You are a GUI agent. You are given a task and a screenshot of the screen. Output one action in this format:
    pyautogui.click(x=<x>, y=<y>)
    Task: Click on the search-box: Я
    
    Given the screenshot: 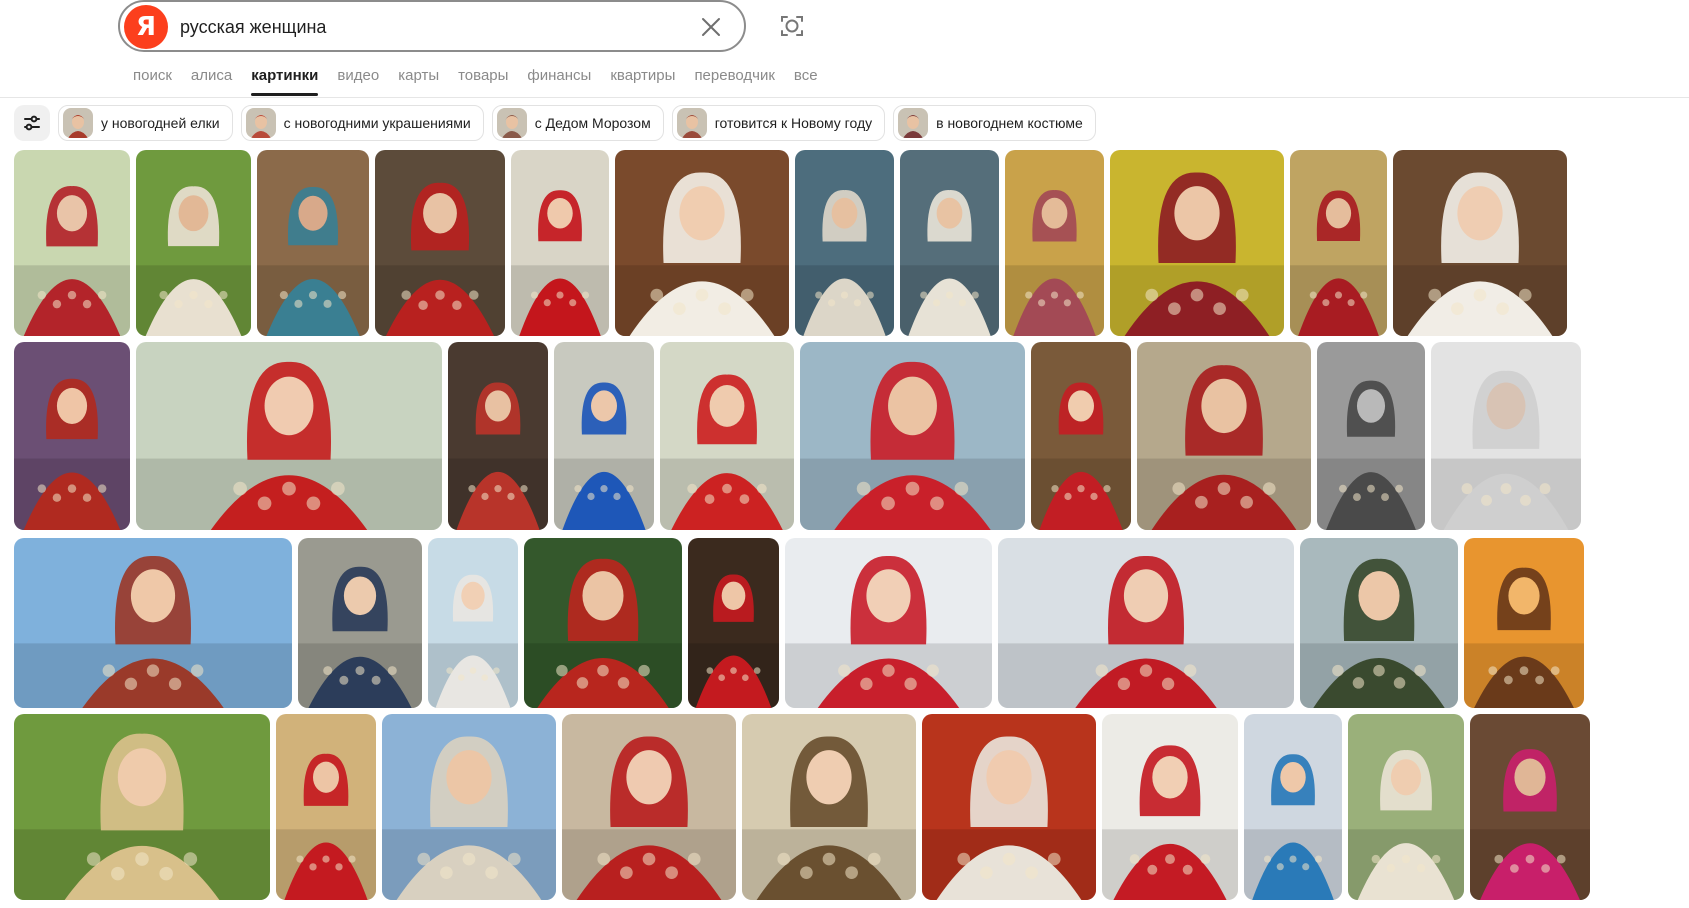 What is the action you would take?
    pyautogui.click(x=432, y=26)
    